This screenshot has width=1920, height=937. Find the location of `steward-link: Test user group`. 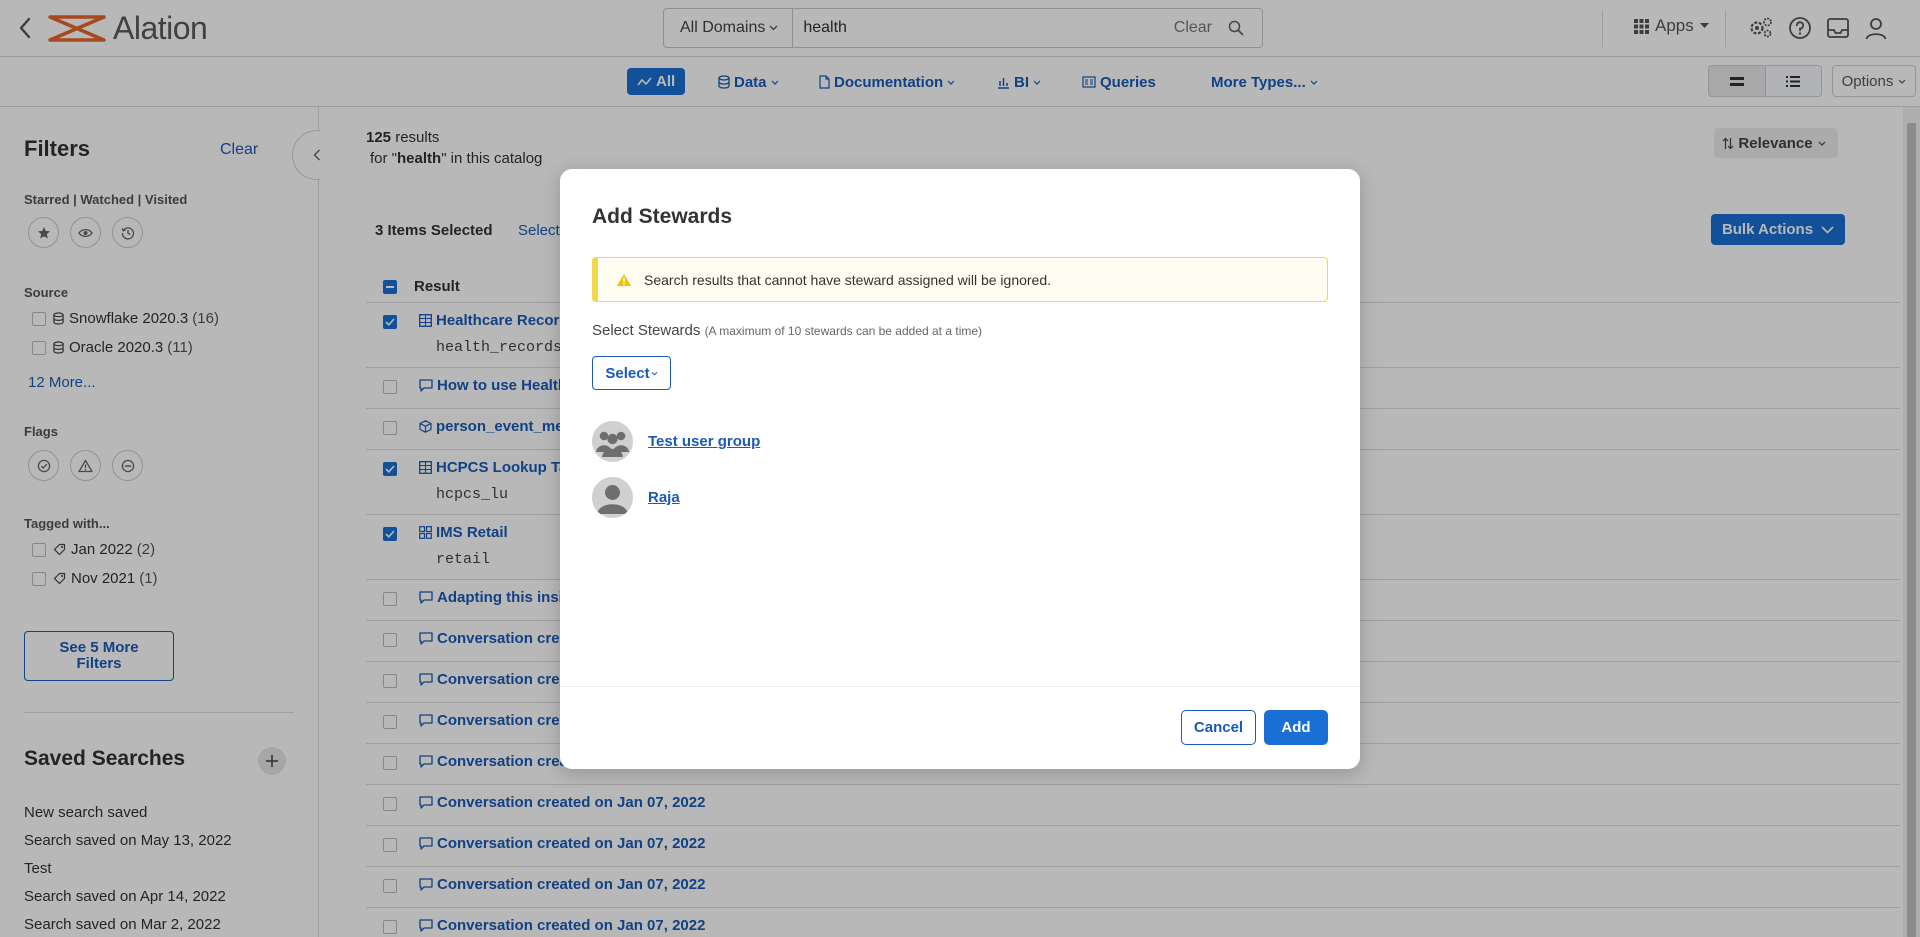

steward-link: Test user group is located at coordinates (704, 441).